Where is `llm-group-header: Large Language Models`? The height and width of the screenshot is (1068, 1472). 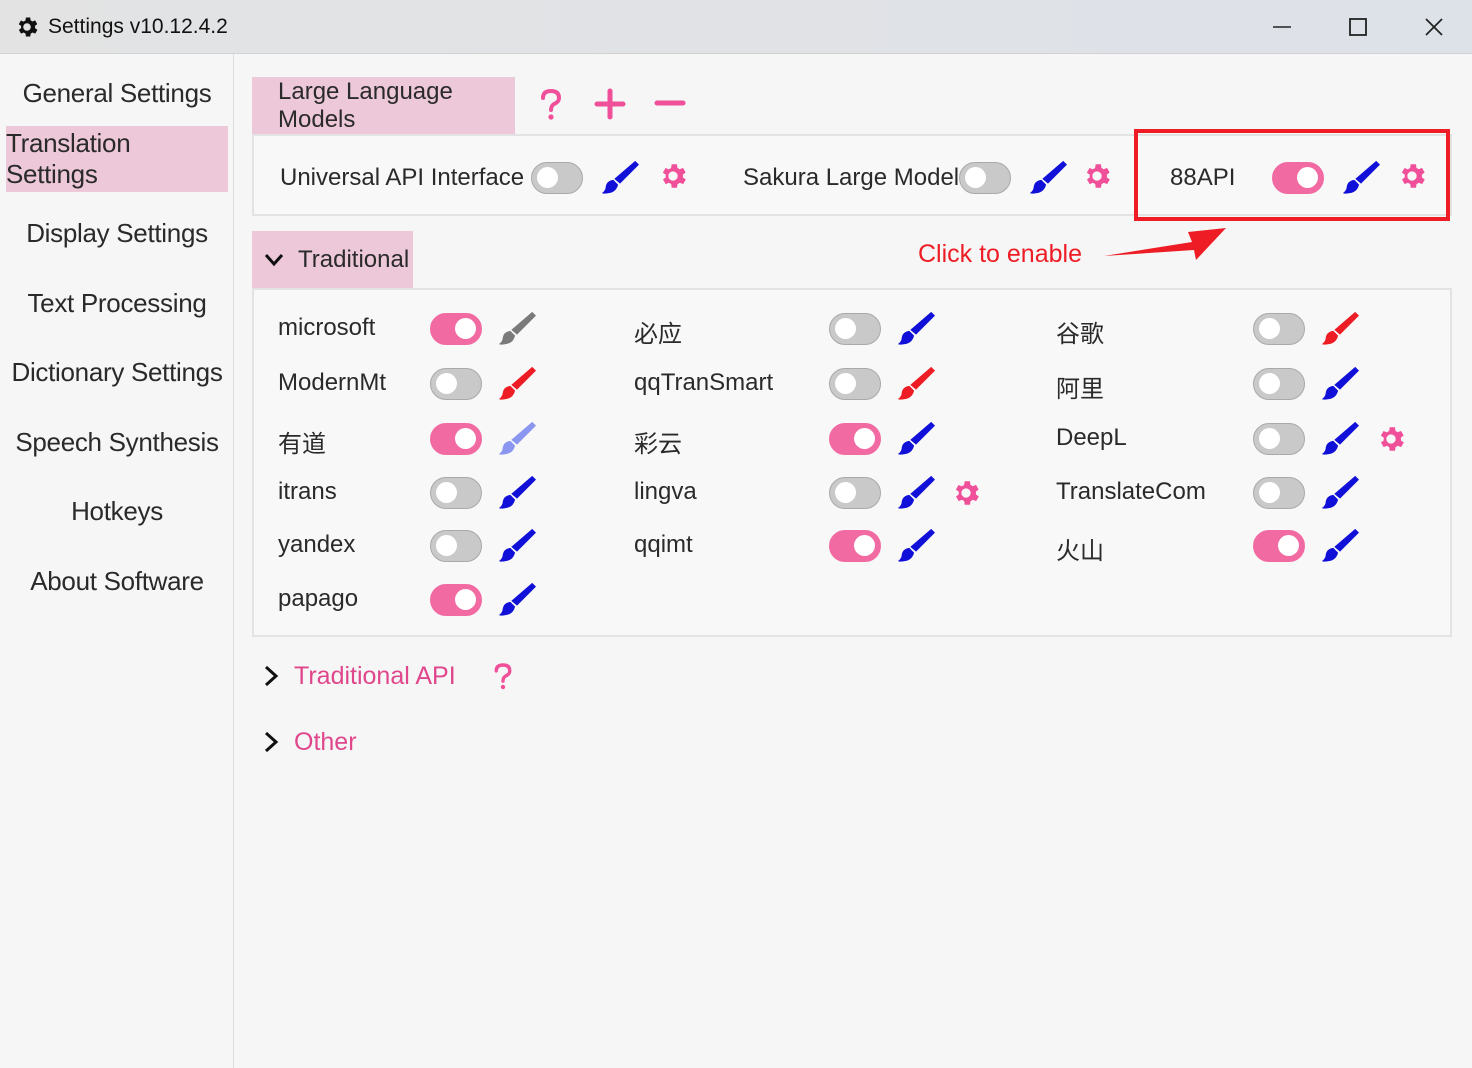 llm-group-header: Large Language Models is located at coordinates (383, 106).